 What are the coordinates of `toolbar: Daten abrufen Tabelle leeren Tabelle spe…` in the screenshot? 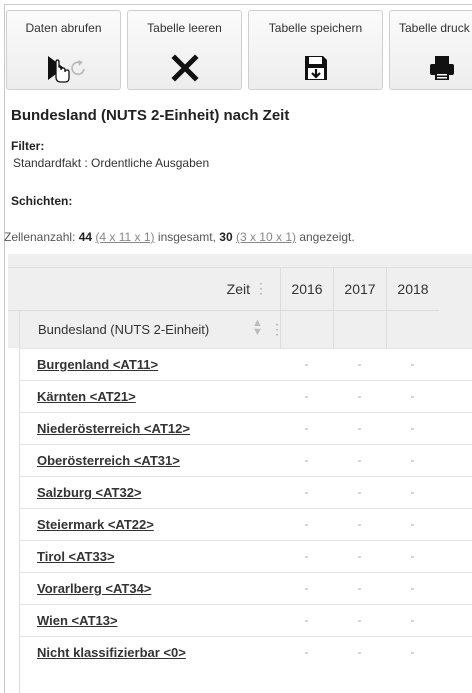 It's located at (239, 50).